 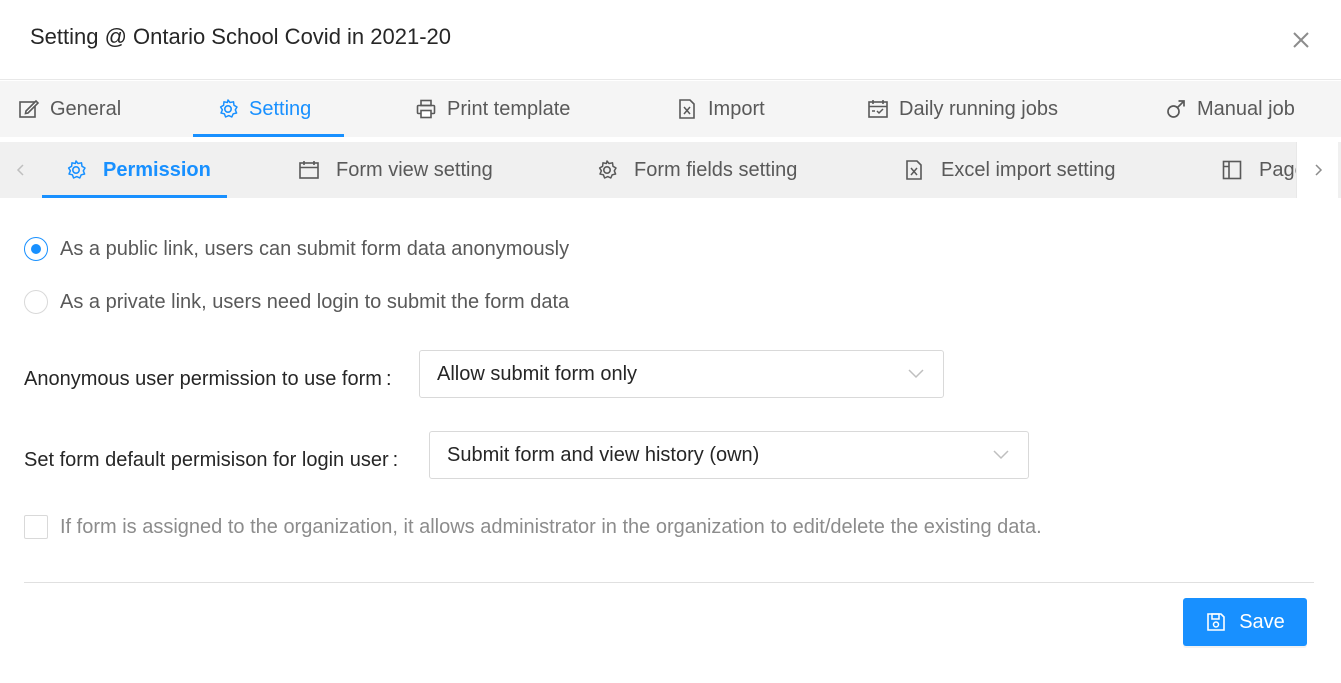 I want to click on tab-general-label: General, so click(x=86, y=108).